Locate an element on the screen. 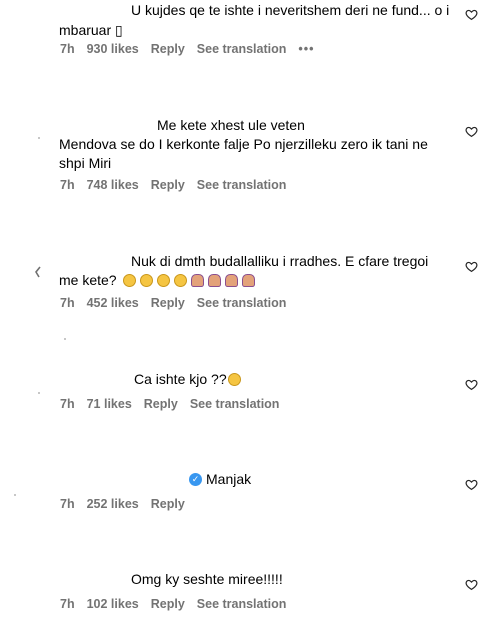 This screenshot has width=486, height=619. comment-meta: 7h 102 likes Reply See translation is located at coordinates (173, 604).